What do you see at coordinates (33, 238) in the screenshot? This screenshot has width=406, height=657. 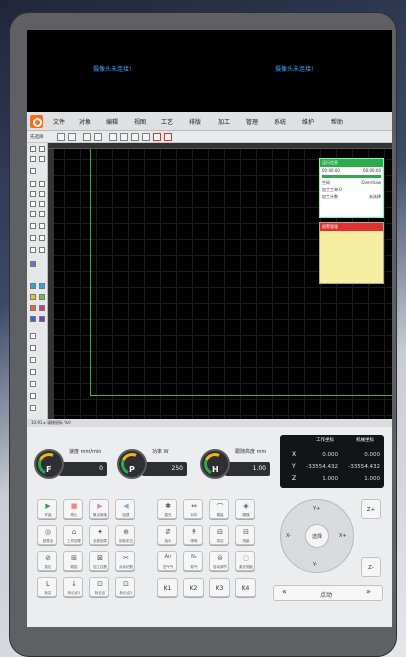 I see `offset-icon` at bounding box center [33, 238].